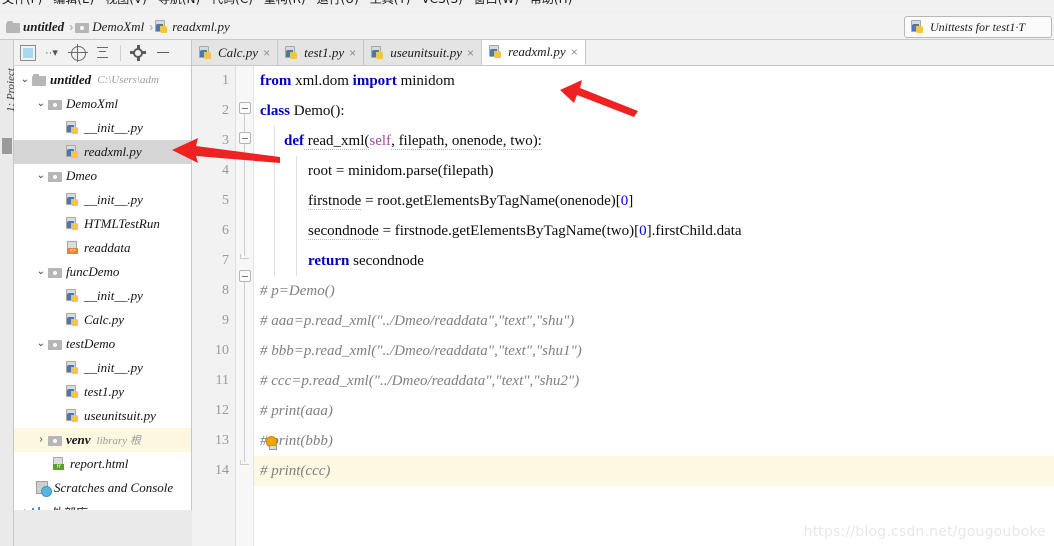 The image size is (1054, 546). I want to click on settings-gear-icon, so click(138, 52).